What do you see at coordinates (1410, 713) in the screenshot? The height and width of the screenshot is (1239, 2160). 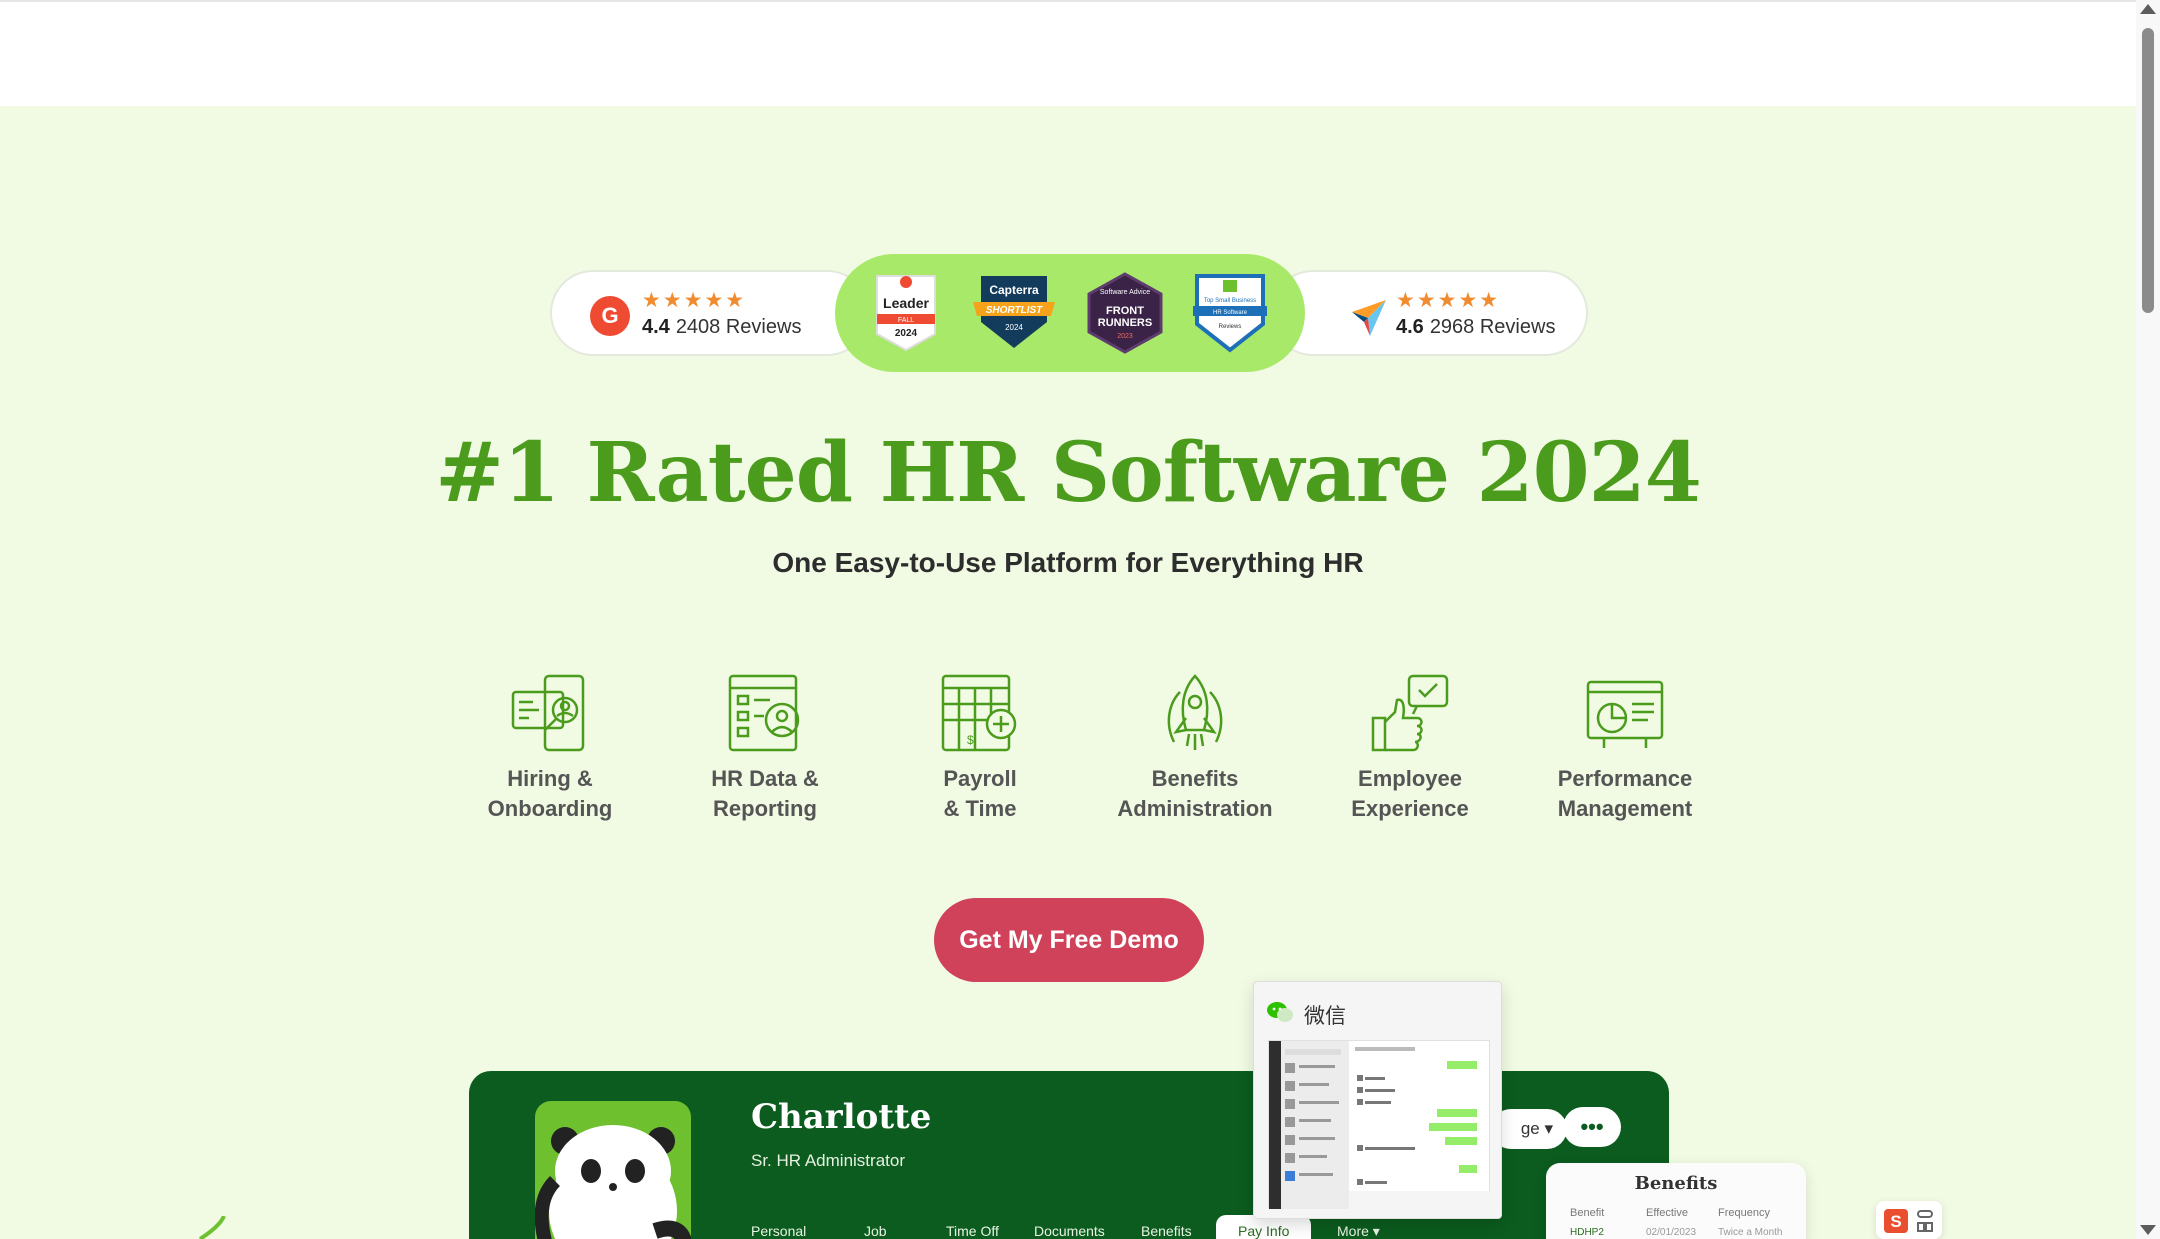 I see `thumbs-up-icon` at bounding box center [1410, 713].